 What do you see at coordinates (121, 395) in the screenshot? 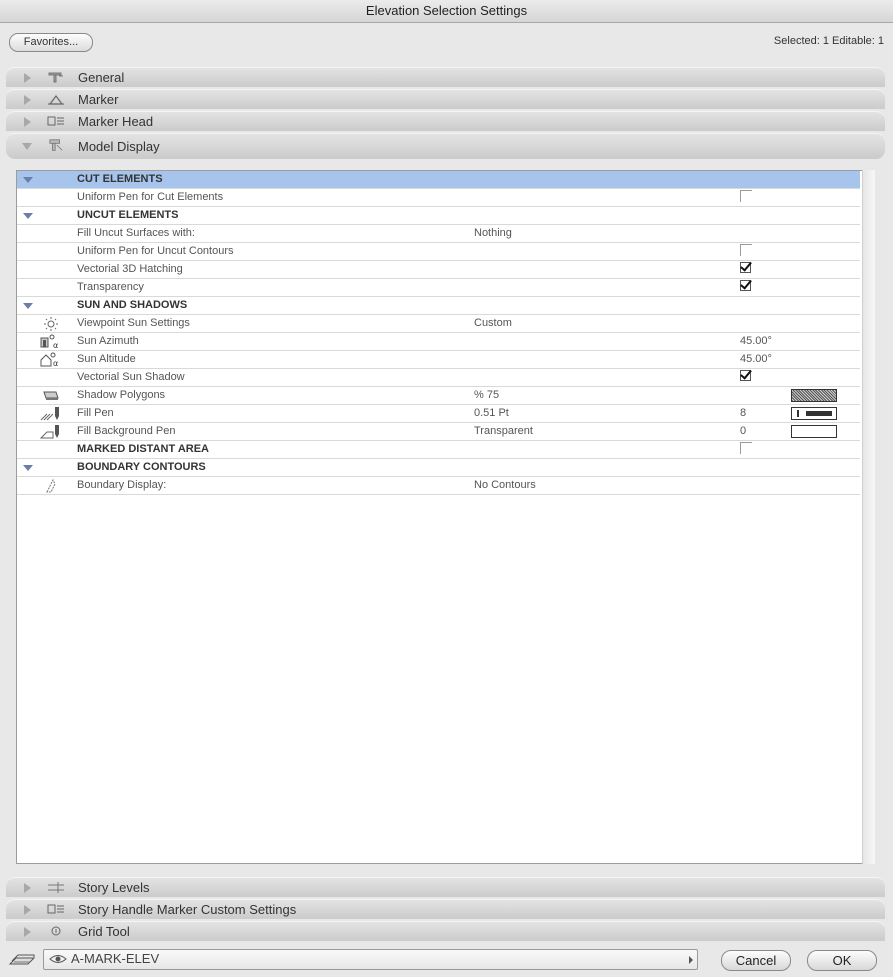
I see `row-label: Shadow Polygons` at bounding box center [121, 395].